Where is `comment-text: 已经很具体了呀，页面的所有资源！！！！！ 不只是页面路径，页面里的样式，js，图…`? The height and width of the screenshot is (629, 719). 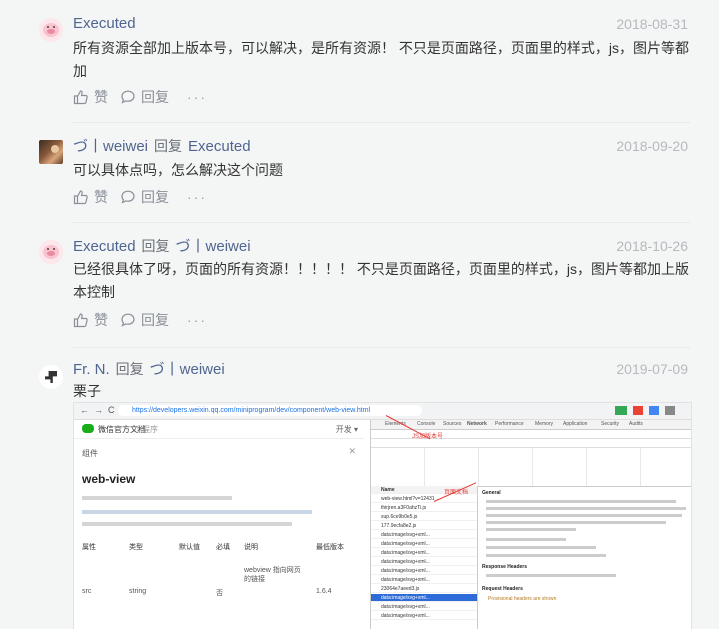
comment-text: 已经很具体了呀，页面的所有资源！！！！！ 不只是页面路径，页面里的样式，js，图… is located at coordinates (381, 281).